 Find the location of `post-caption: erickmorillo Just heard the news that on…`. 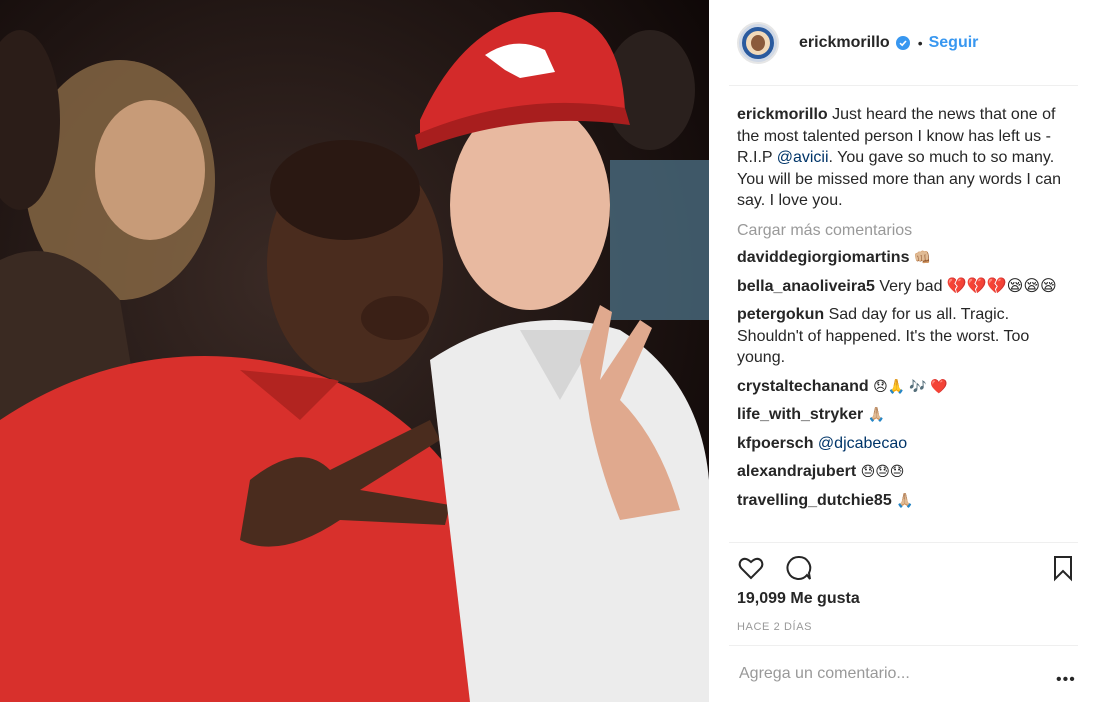

post-caption: erickmorillo Just heard the news that on… is located at coordinates (902, 158).